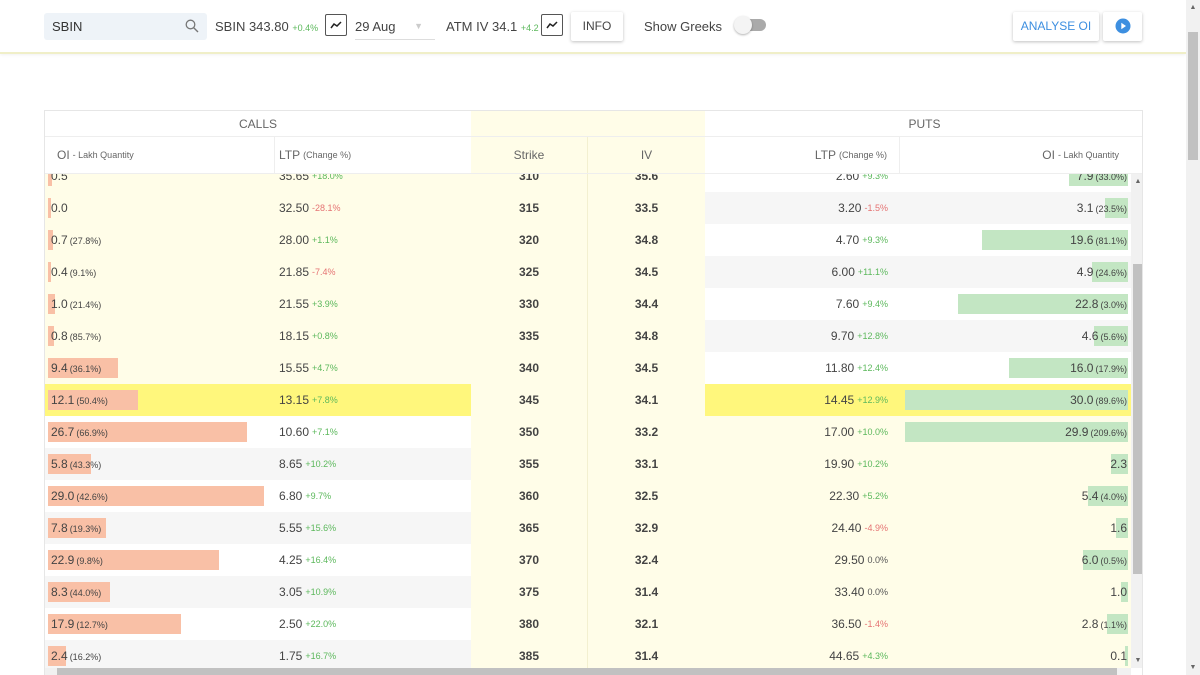 Image resolution: width=1200 pixels, height=675 pixels. Describe the element at coordinates (321, 464) in the screenshot. I see `ltp-change: +10.2%` at that location.